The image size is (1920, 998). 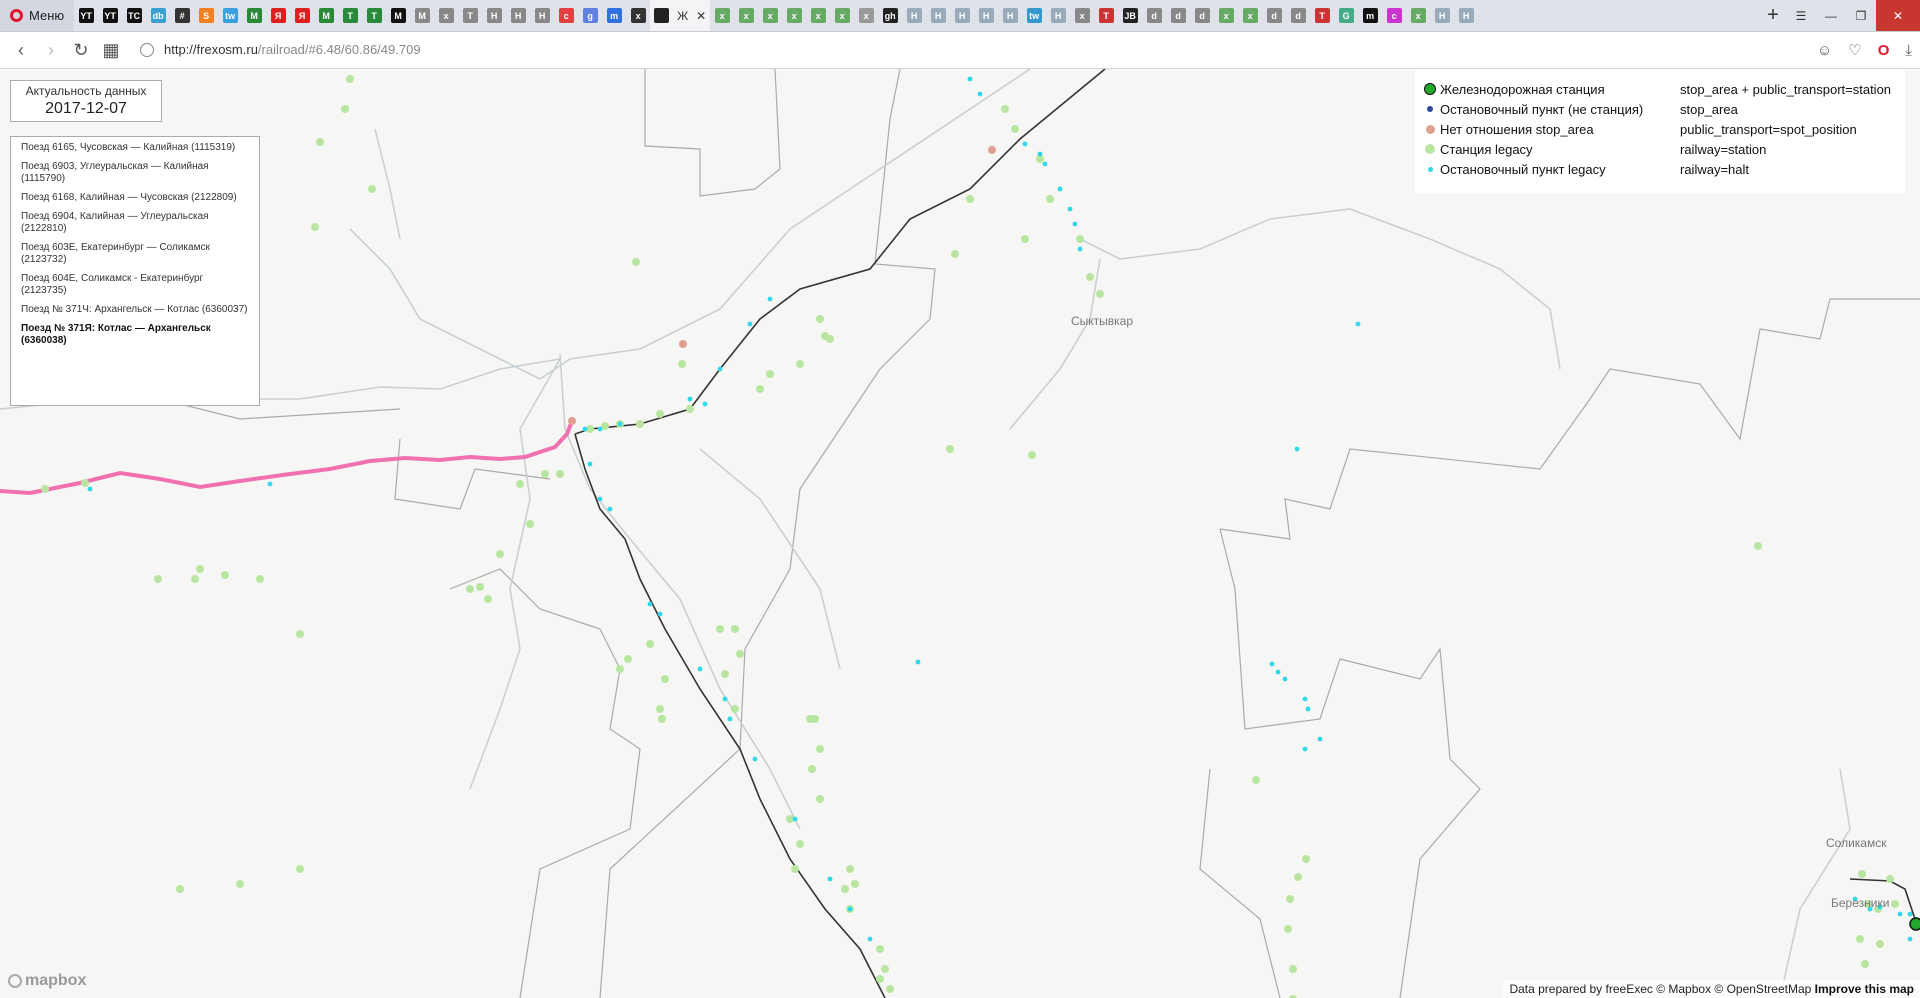 What do you see at coordinates (1908, 50) in the screenshot?
I see `download-icon: ⤓` at bounding box center [1908, 50].